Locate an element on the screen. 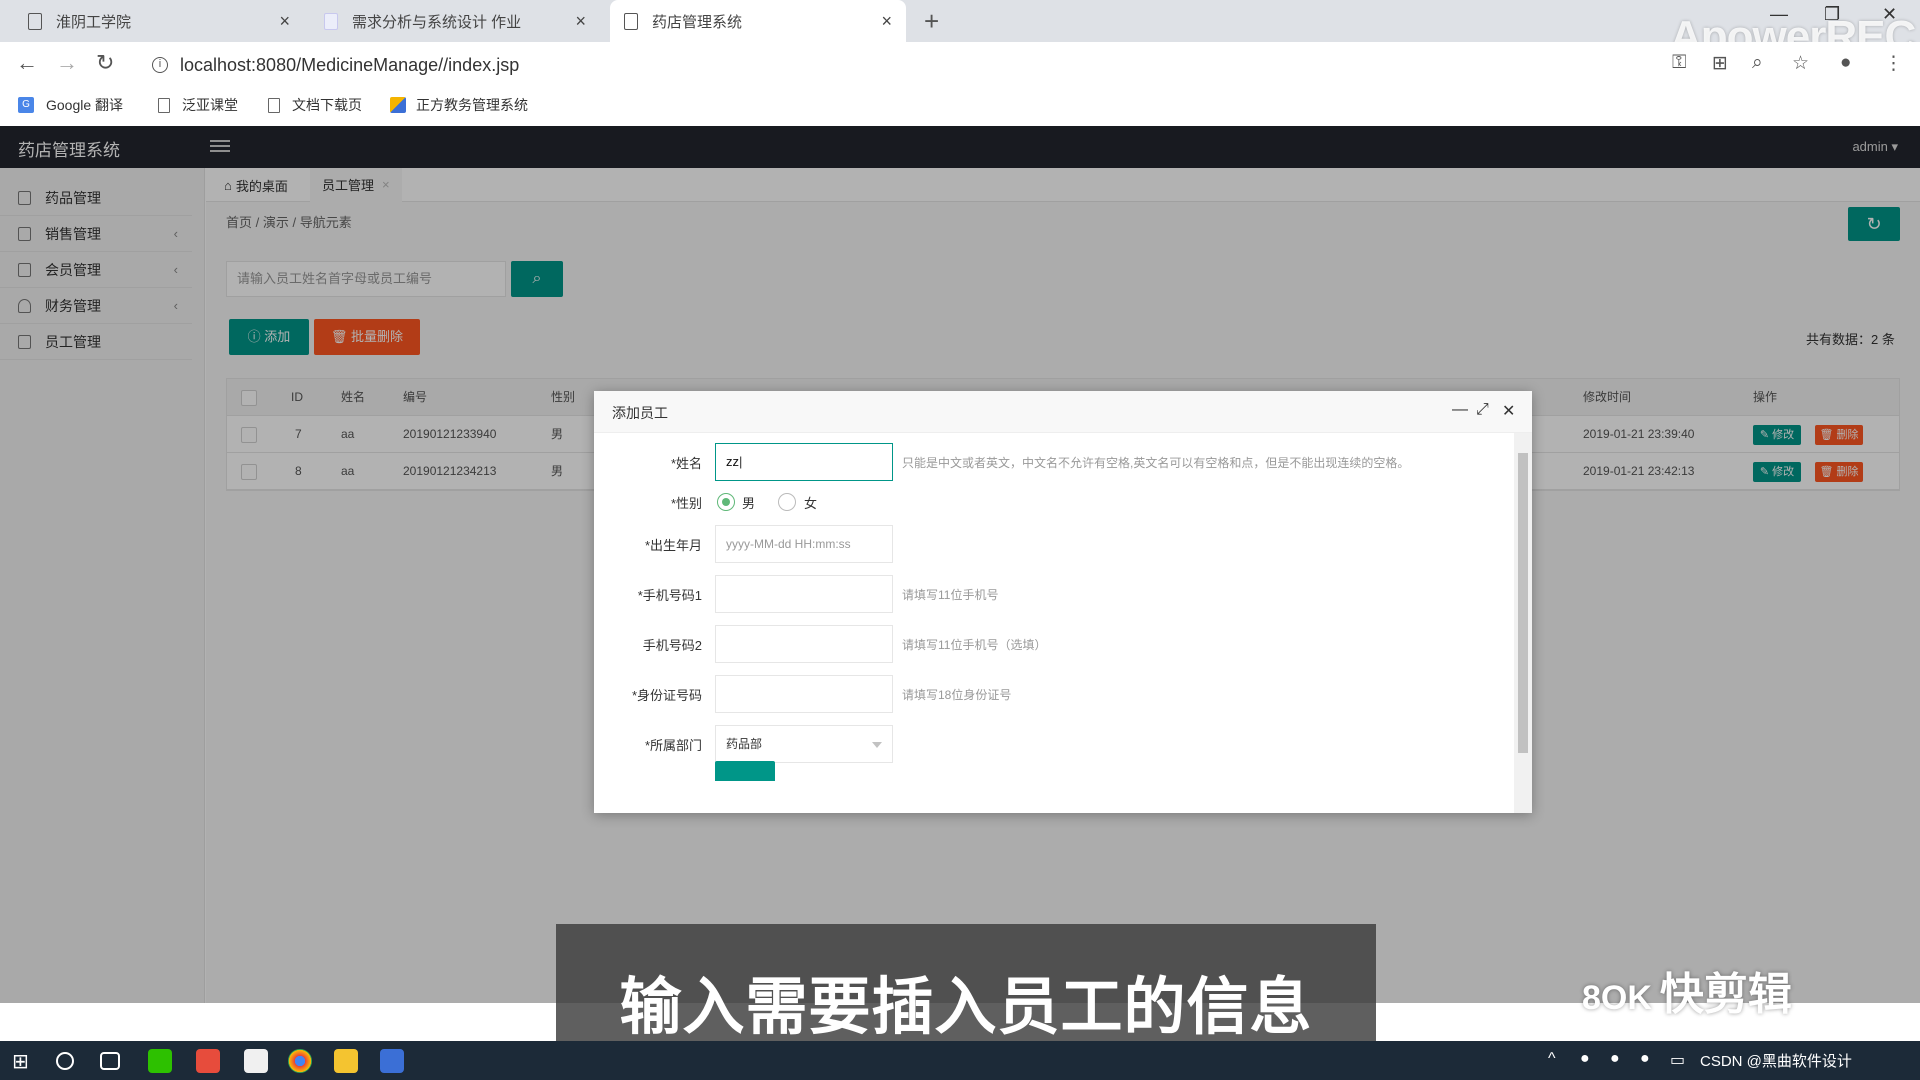 The height and width of the screenshot is (1080, 1920). bookmark-google-translate: G Google 翻译 is located at coordinates (70, 105).